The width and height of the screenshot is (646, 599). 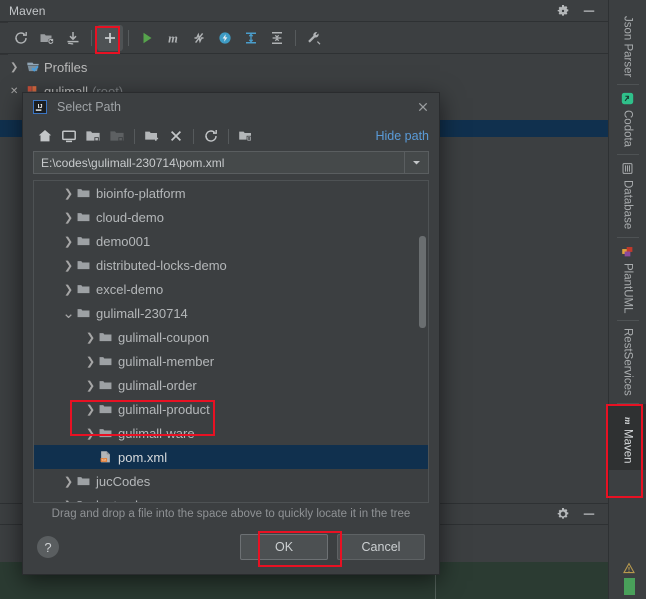 What do you see at coordinates (627, 169) in the screenshot?
I see `database-icon` at bounding box center [627, 169].